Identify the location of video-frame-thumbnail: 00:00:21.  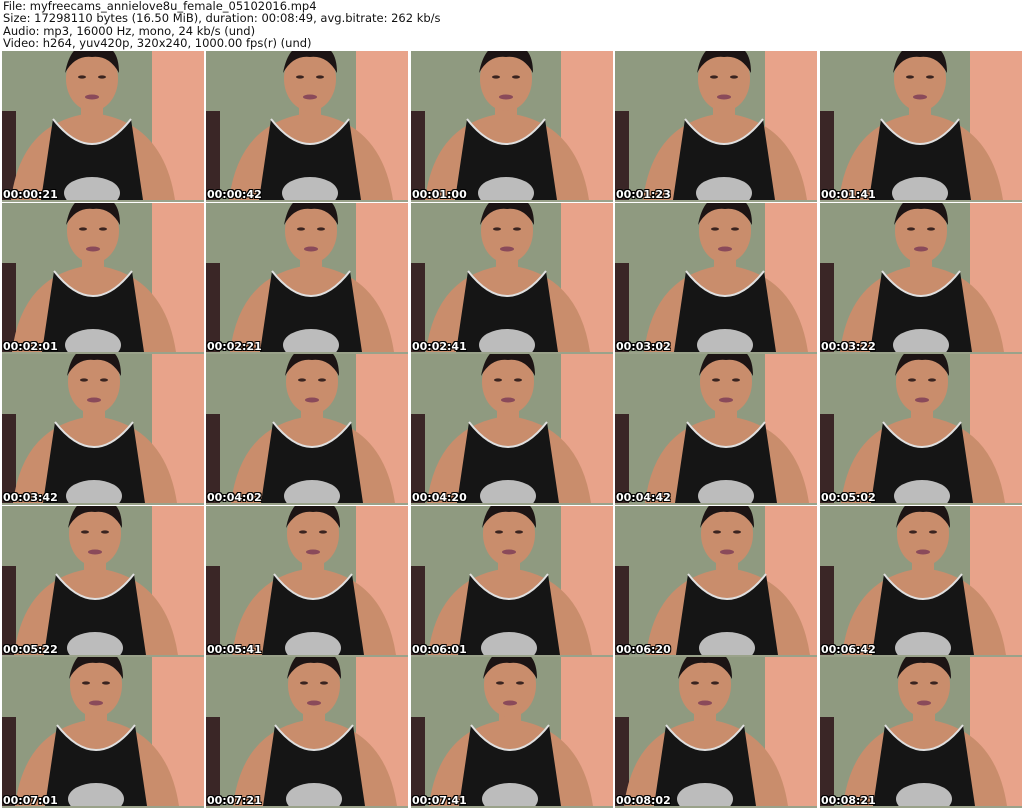
(103, 126).